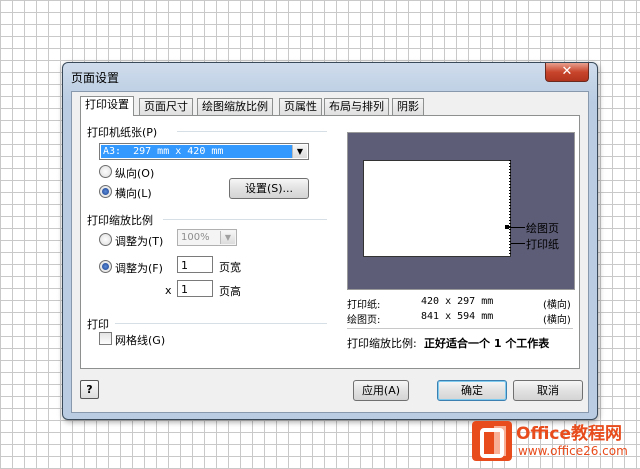  What do you see at coordinates (548, 390) in the screenshot?
I see `cancel-button: 取消` at bounding box center [548, 390].